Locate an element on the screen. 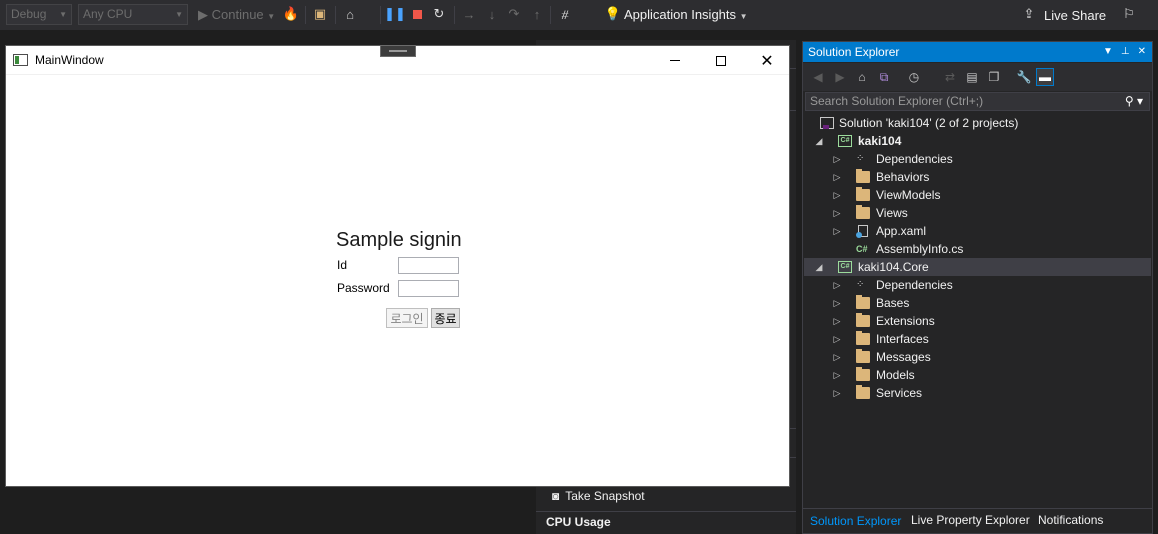 The height and width of the screenshot is (534, 1158). back-icon: ◀ is located at coordinates (818, 77).